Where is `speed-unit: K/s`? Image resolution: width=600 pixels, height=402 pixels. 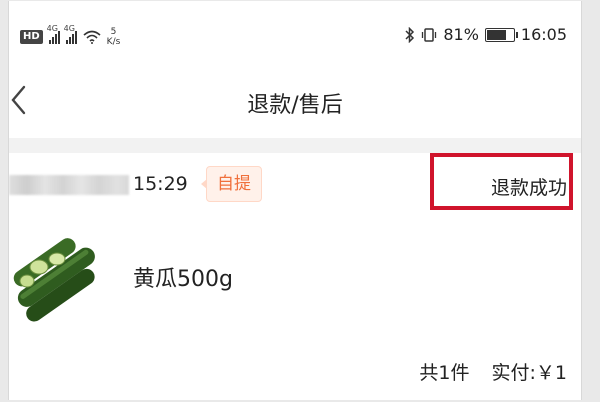 speed-unit: K/s is located at coordinates (113, 42).